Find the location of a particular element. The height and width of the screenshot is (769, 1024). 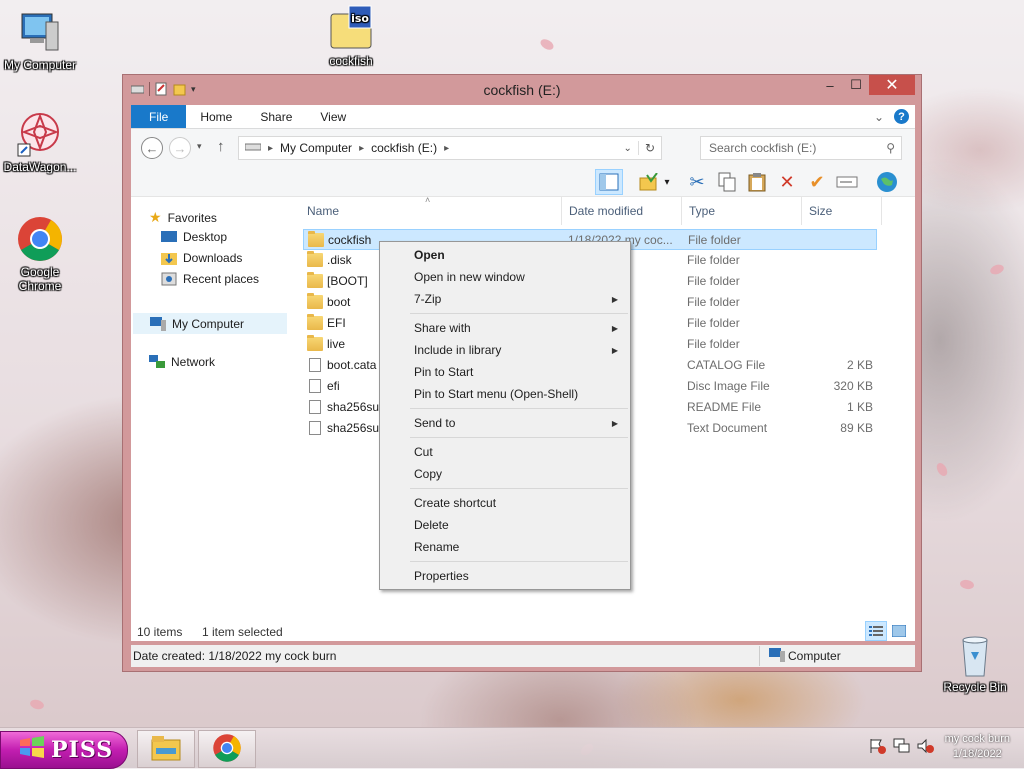

menu-item-open: Open is located at coordinates (505, 255).